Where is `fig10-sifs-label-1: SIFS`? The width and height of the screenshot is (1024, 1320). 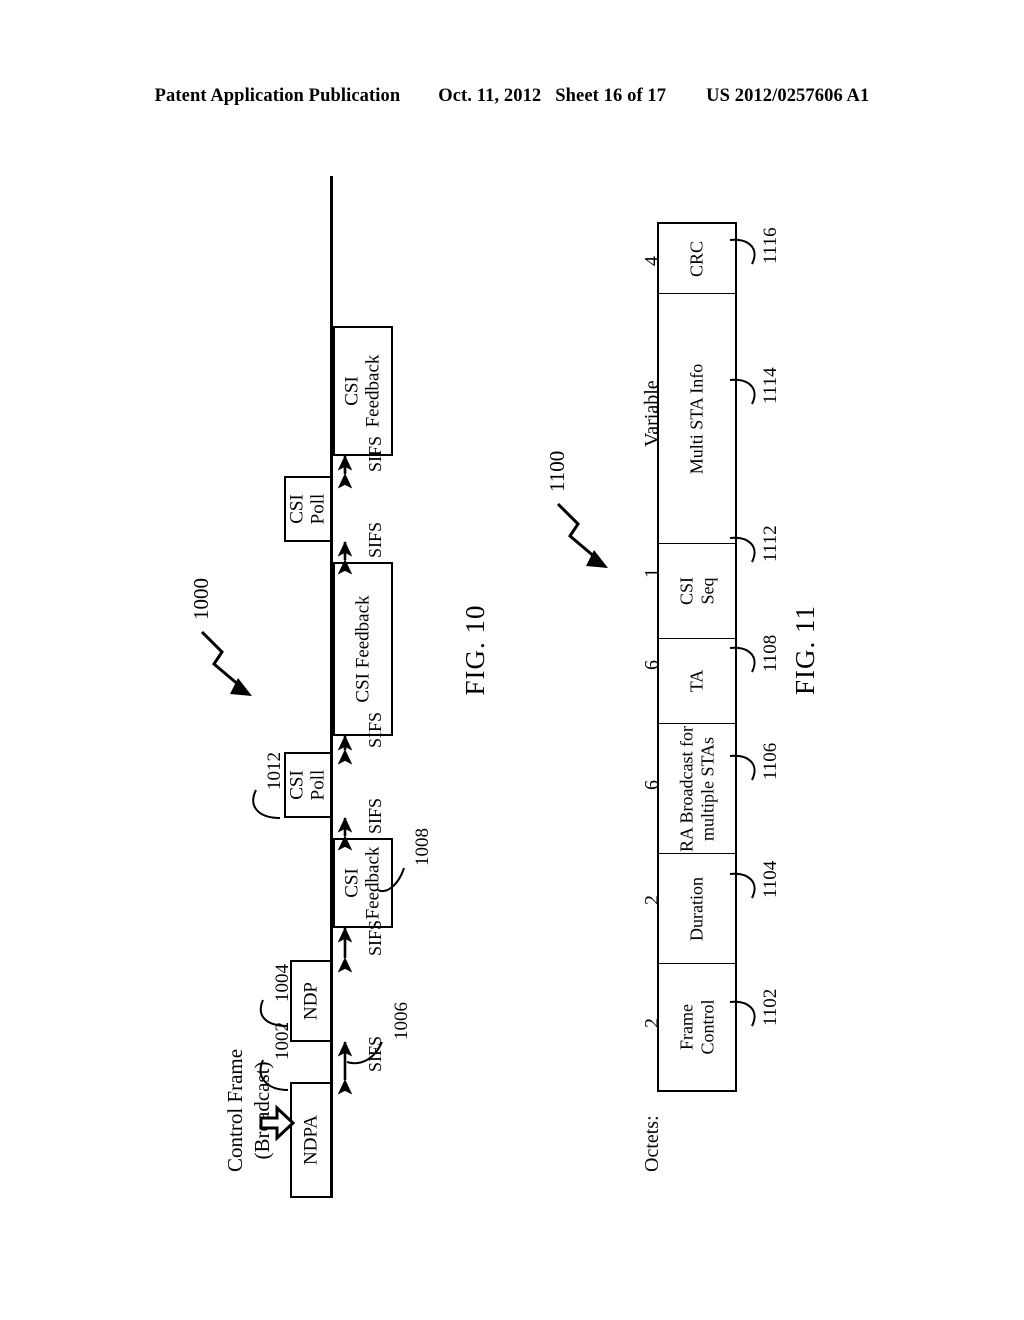 fig10-sifs-label-1: SIFS is located at coordinates (375, 1053).